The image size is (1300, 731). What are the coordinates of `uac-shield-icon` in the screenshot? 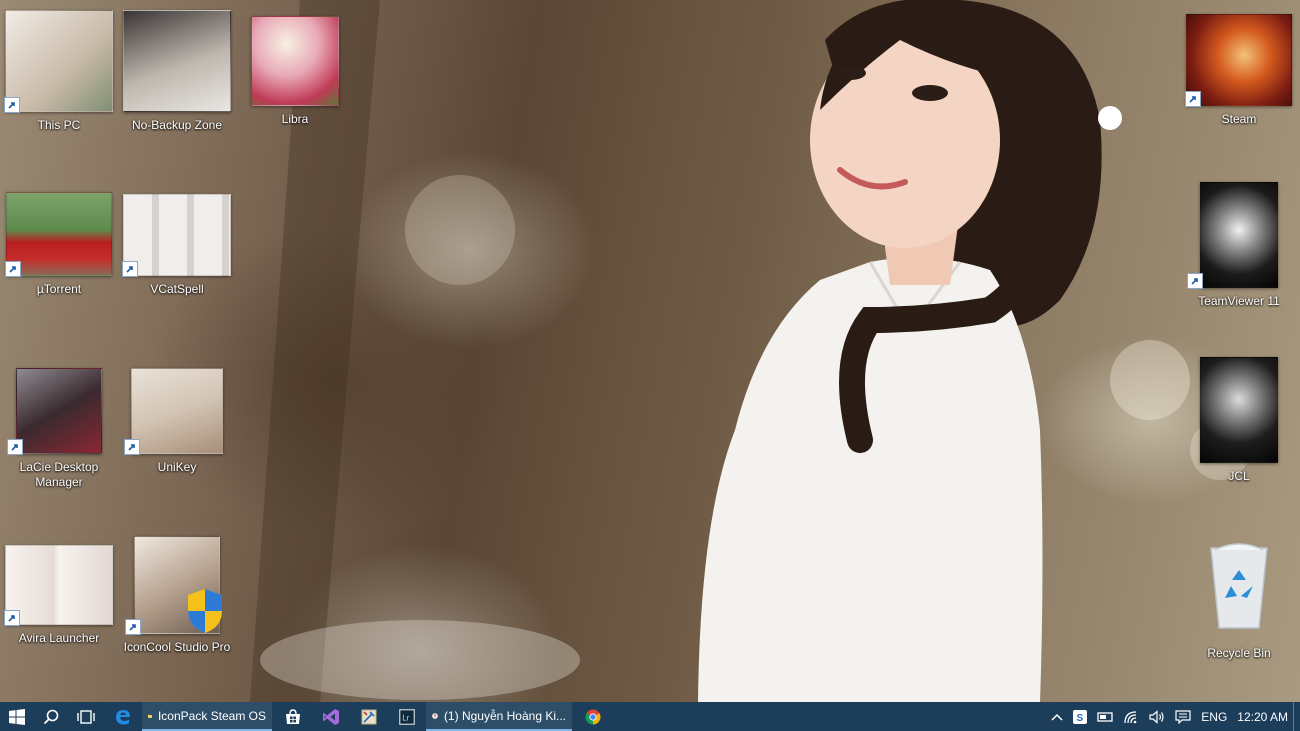 It's located at (205, 611).